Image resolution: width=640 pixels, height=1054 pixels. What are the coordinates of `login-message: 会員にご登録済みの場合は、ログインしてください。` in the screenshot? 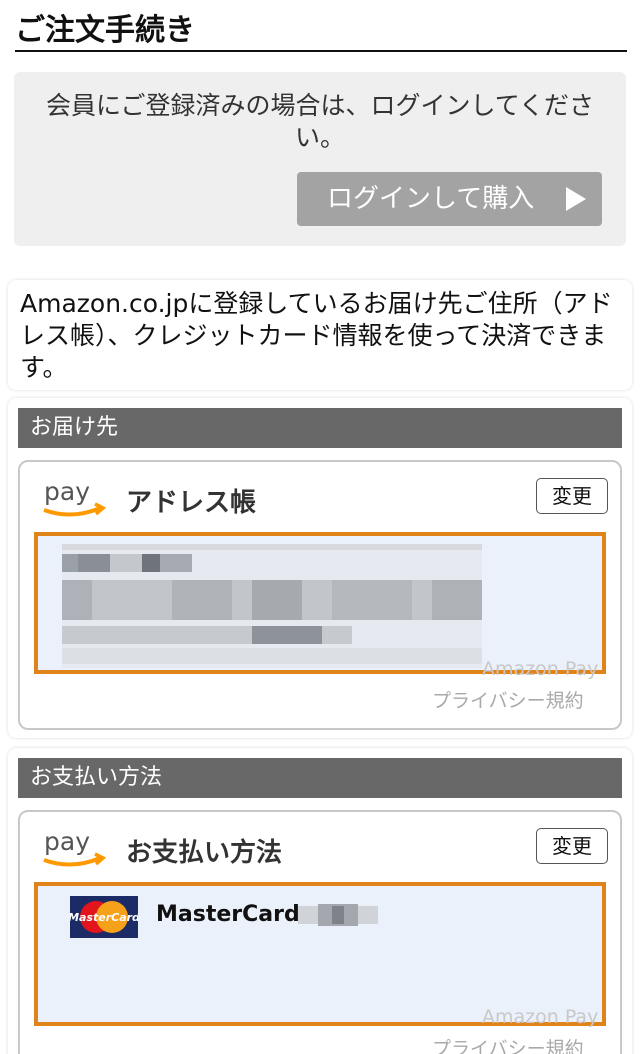 It's located at (319, 121).